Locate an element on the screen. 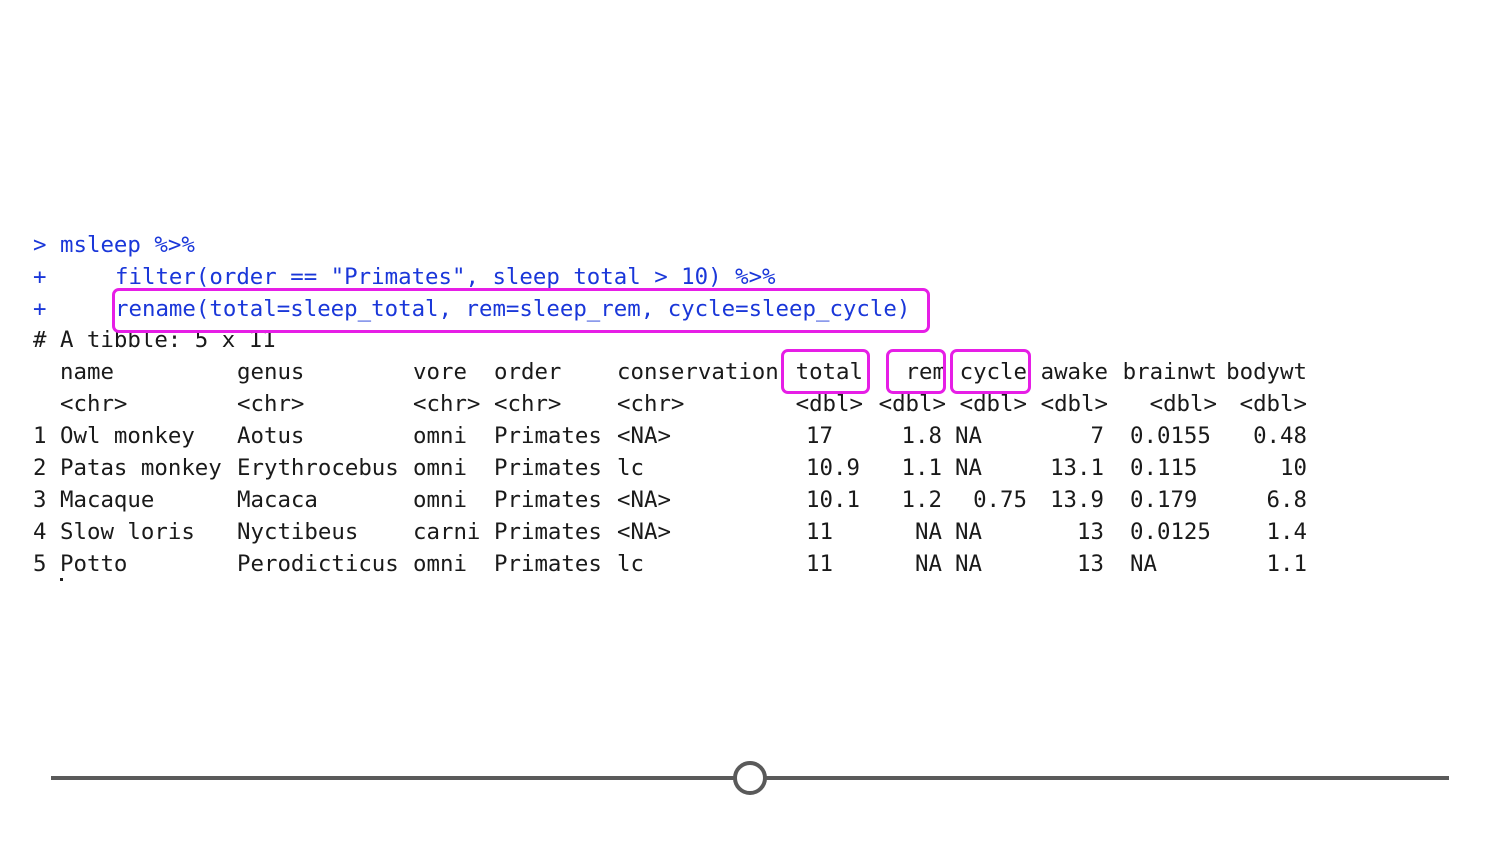 The height and width of the screenshot is (844, 1500). column-header-bodywt: bodywt is located at coordinates (1266, 372).